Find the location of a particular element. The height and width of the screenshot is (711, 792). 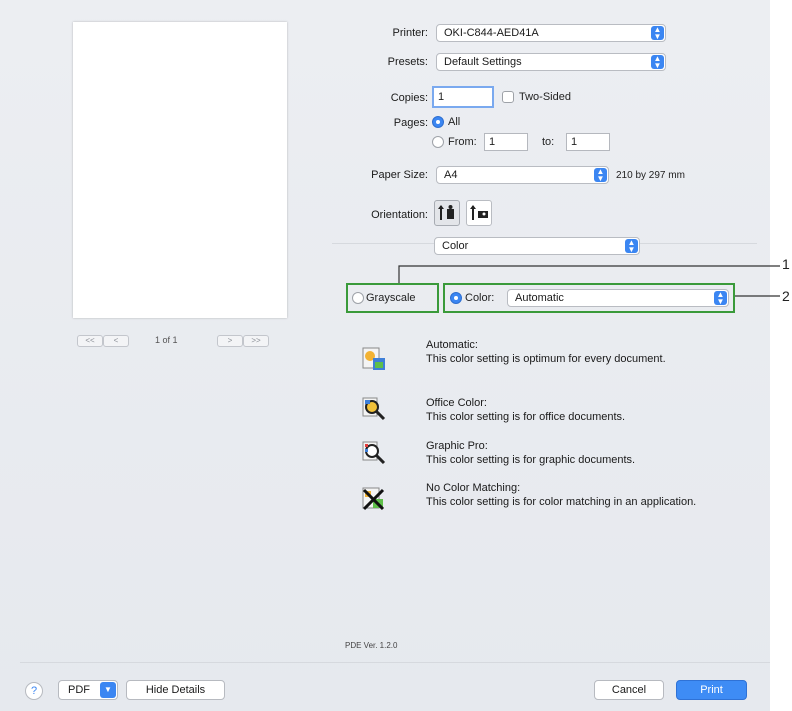

copies-label: Copies: is located at coordinates (409, 98).